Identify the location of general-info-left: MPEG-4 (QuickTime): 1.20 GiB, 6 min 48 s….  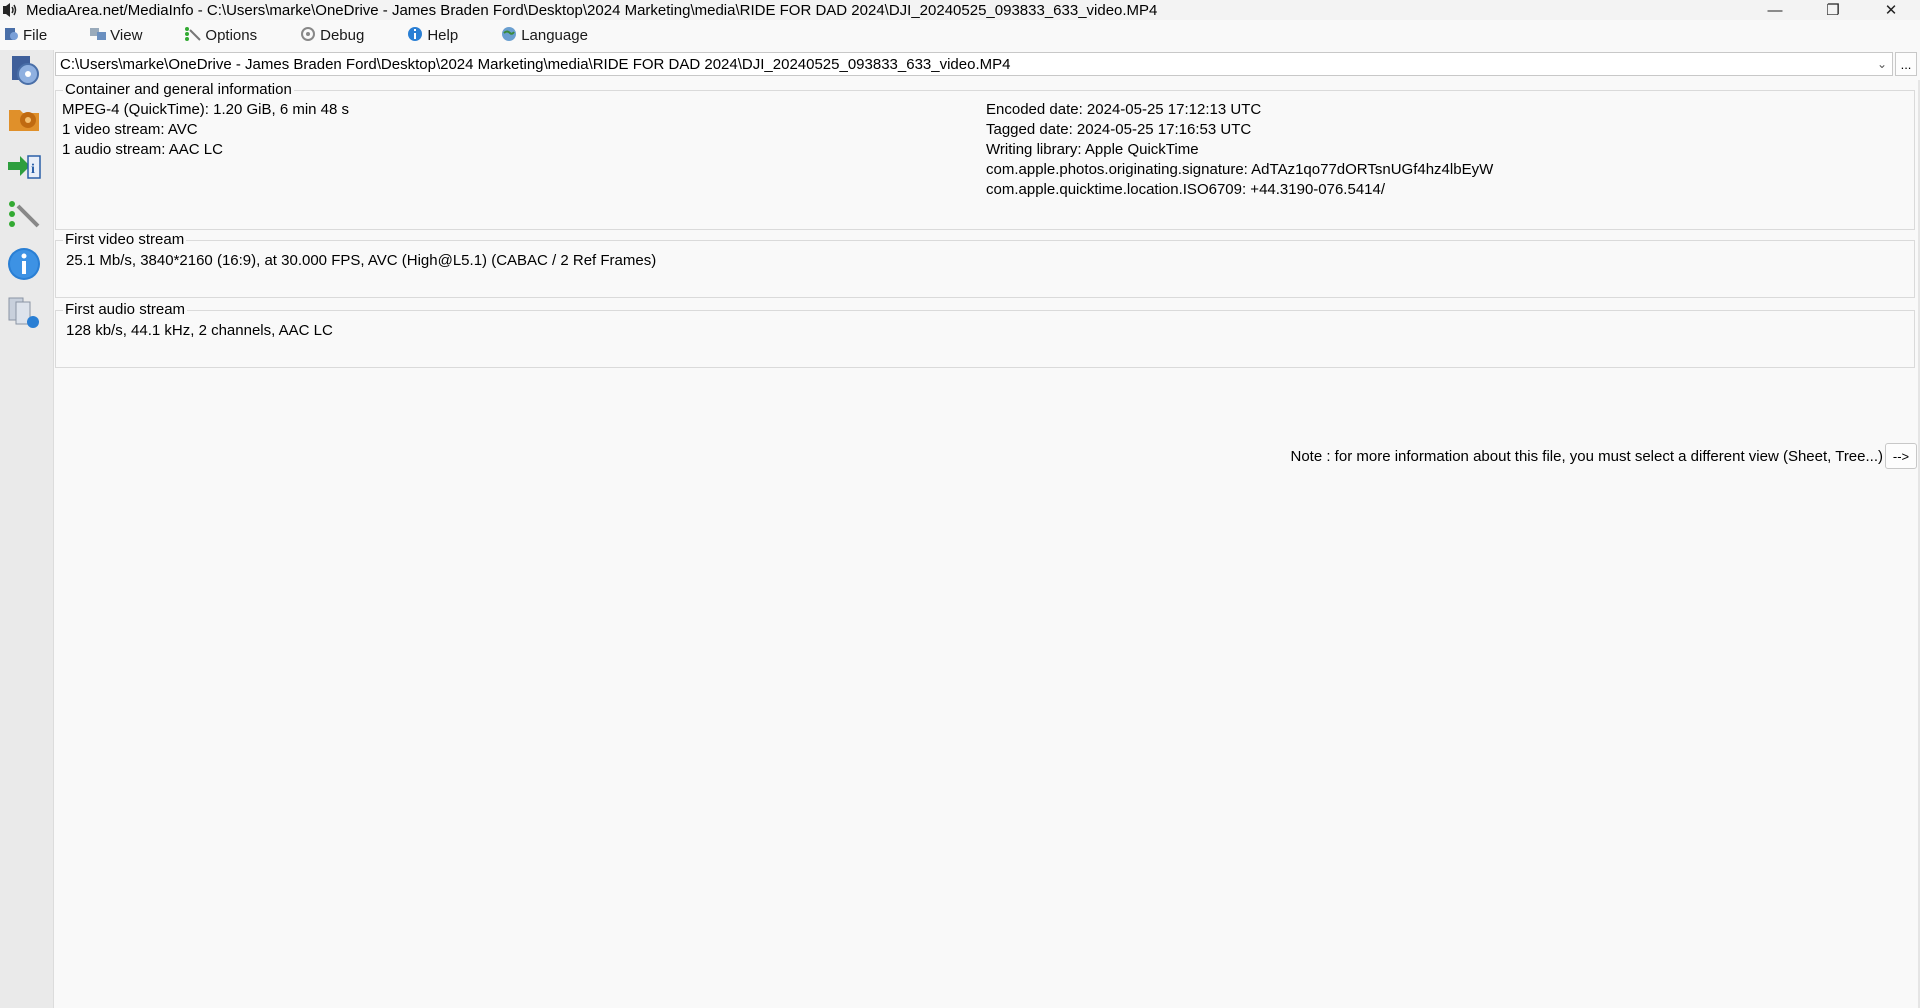
(205, 130).